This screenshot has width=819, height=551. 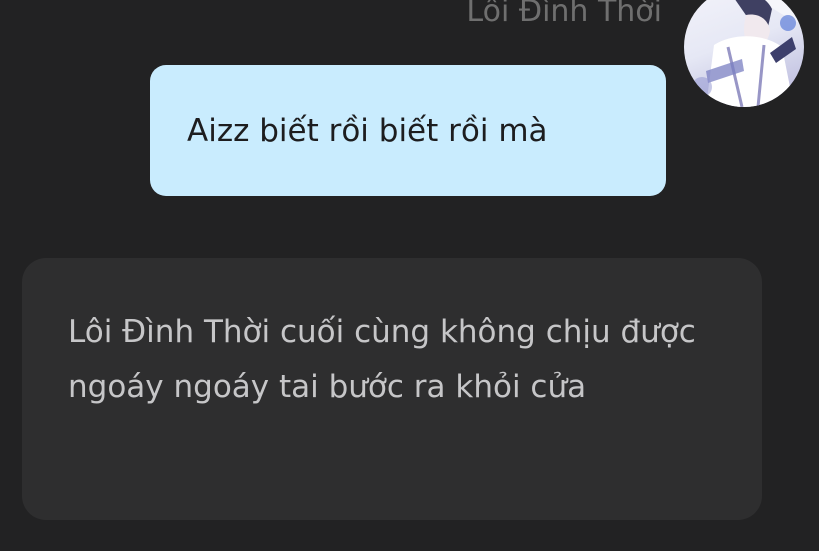 I want to click on sender-name: Lôi Đình Thời, so click(x=564, y=14).